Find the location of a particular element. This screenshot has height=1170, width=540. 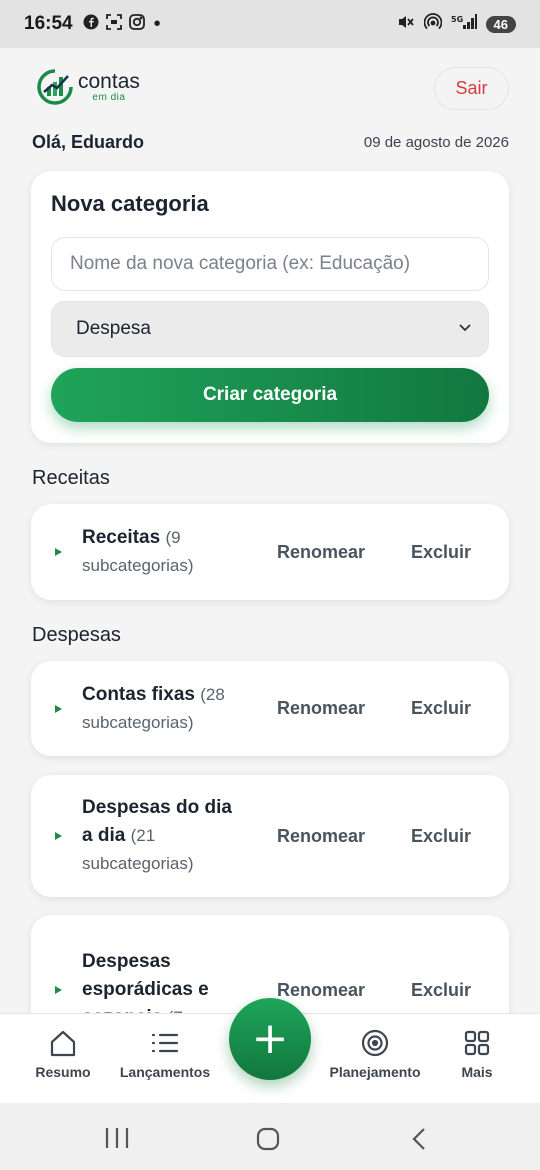

system-navigation-bar is located at coordinates (270, 1136).